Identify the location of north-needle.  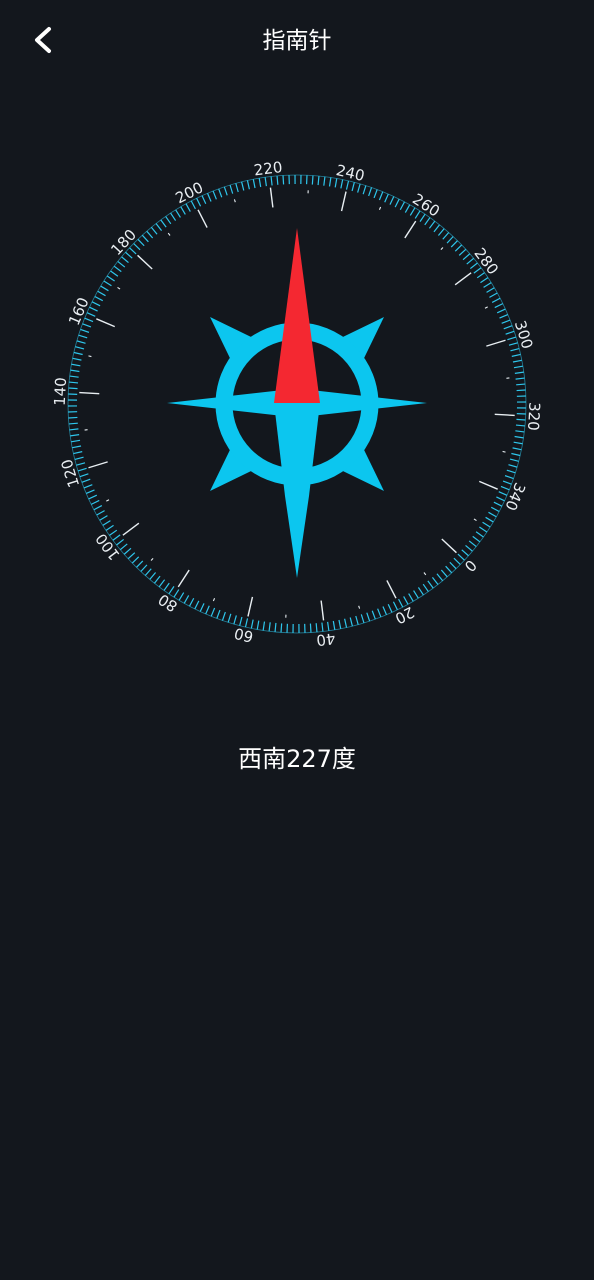
(297, 315).